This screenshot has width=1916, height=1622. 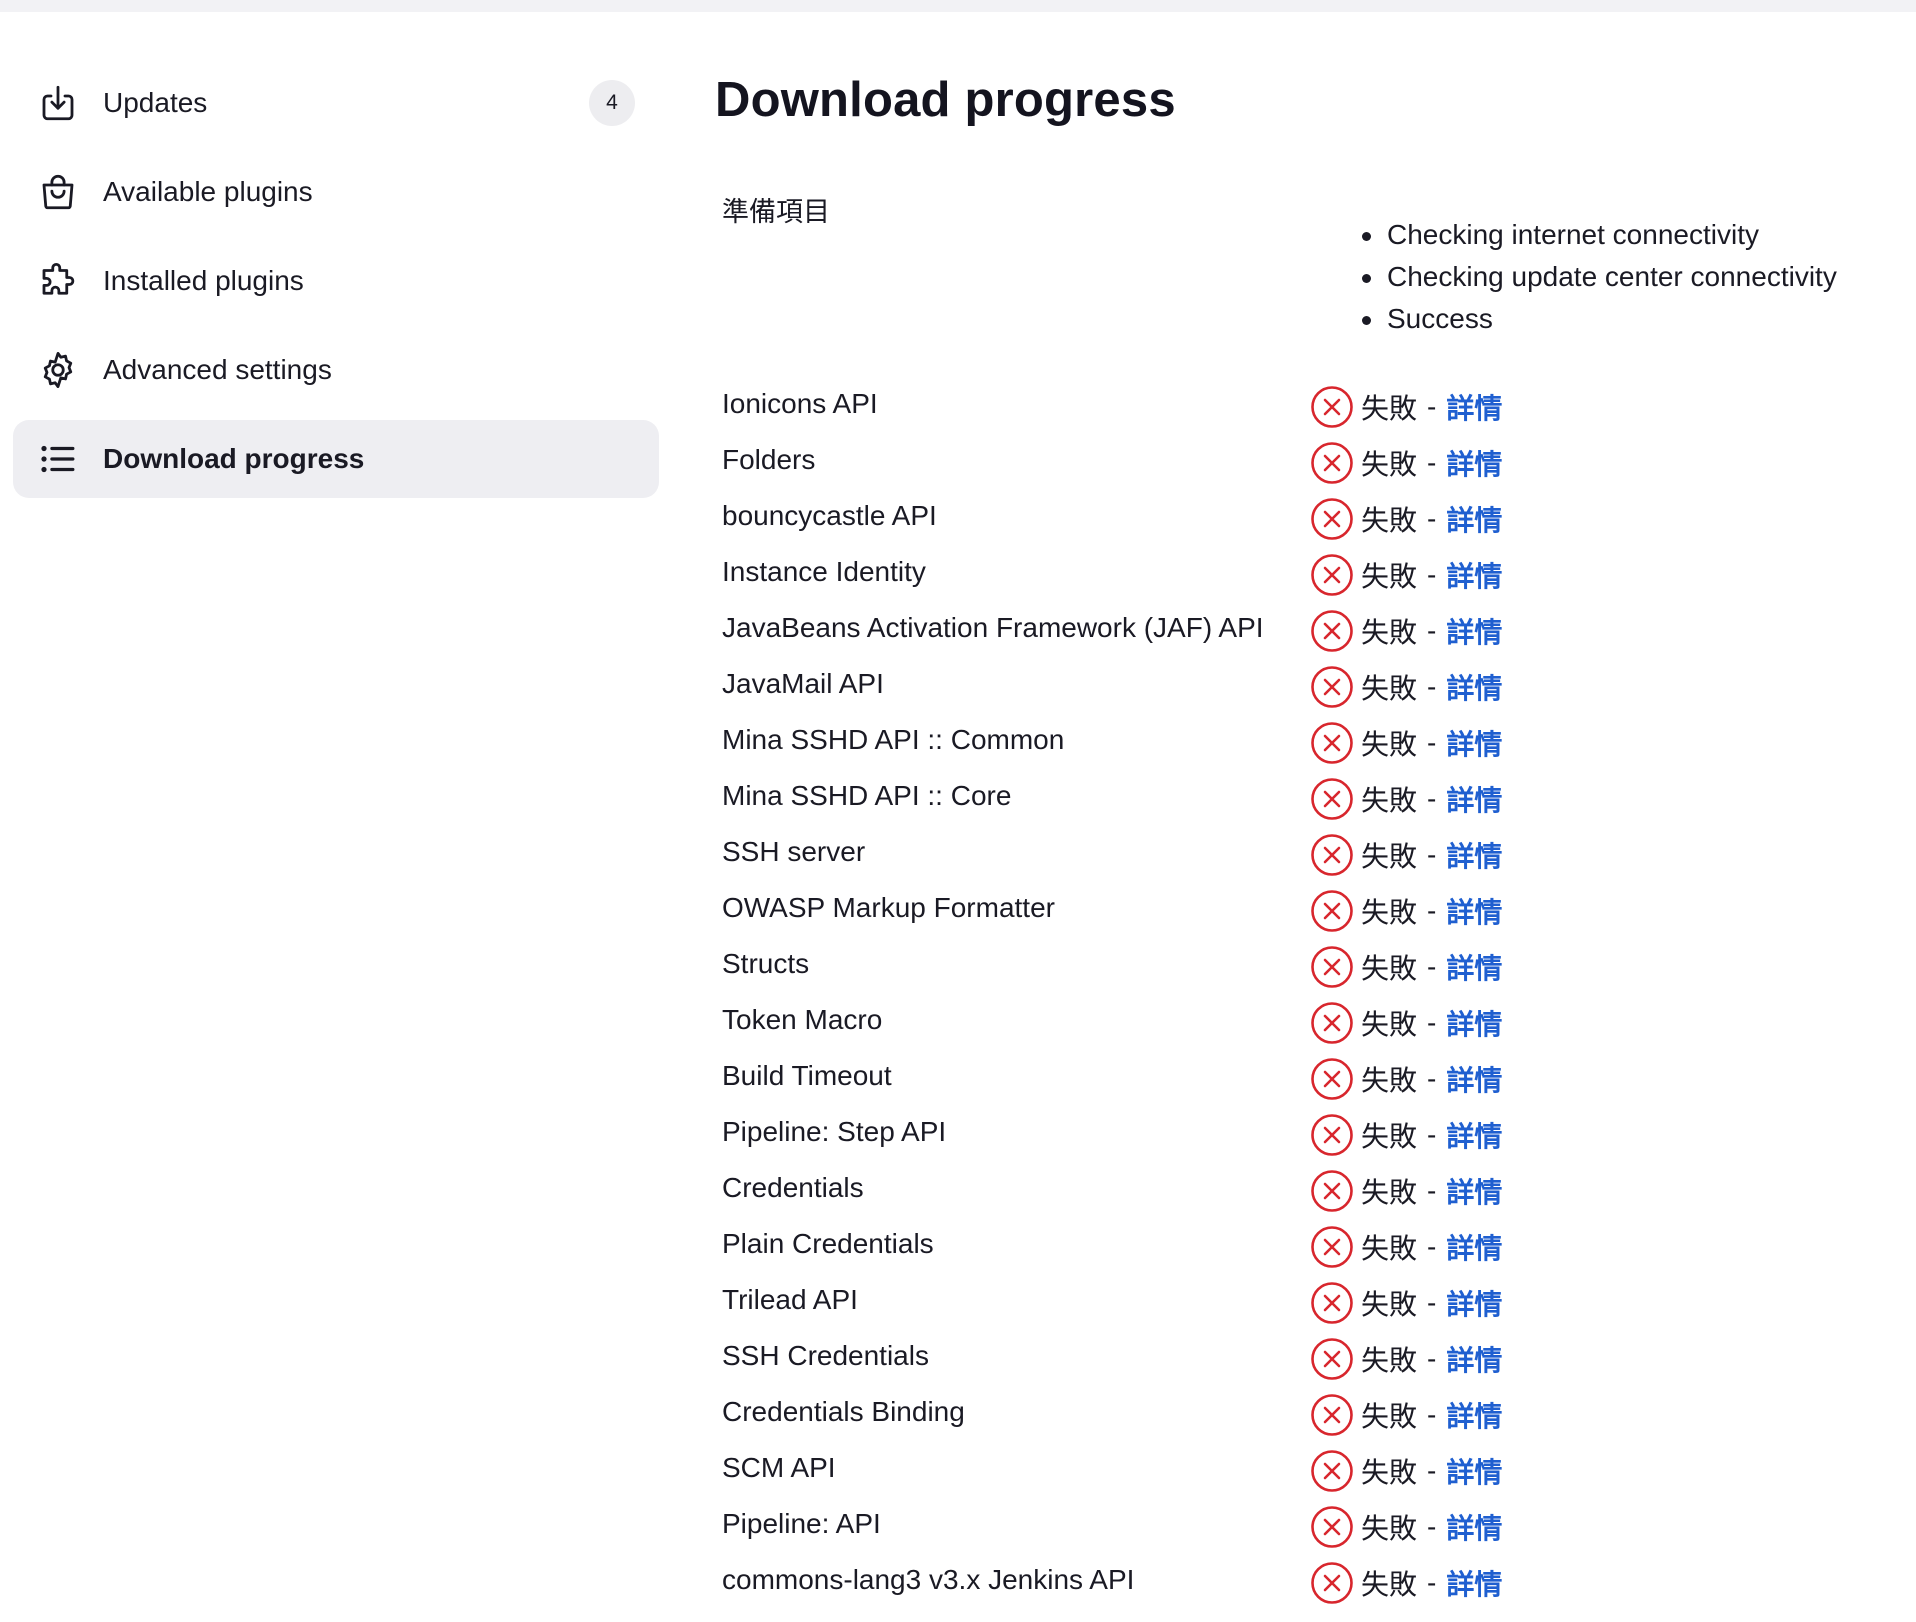 I want to click on plugin-name: Ionicons API, so click(x=800, y=403).